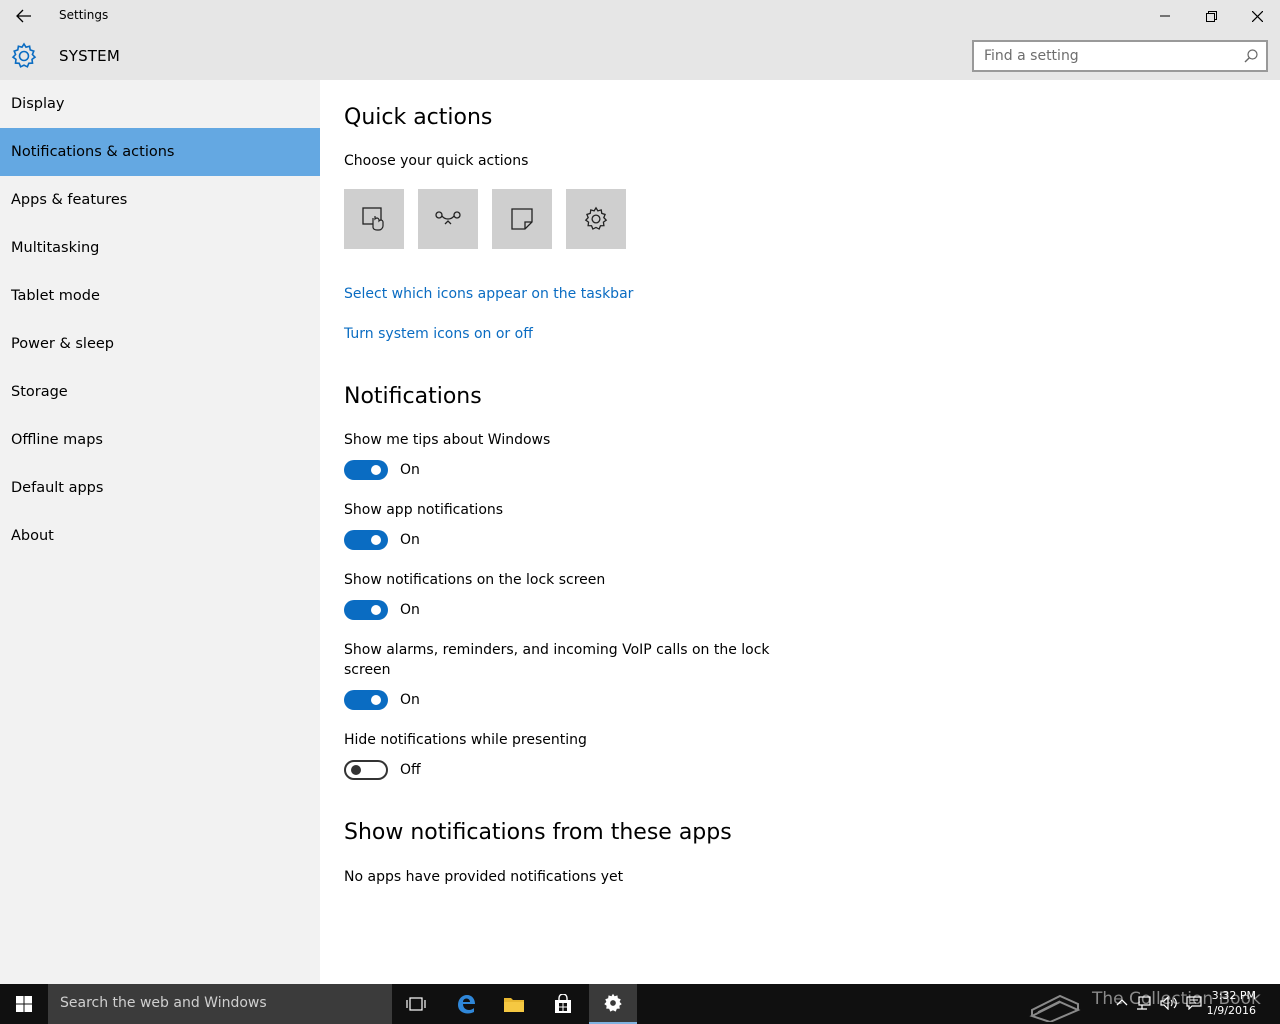  What do you see at coordinates (640, 16) in the screenshot?
I see `title-bar: Settings` at bounding box center [640, 16].